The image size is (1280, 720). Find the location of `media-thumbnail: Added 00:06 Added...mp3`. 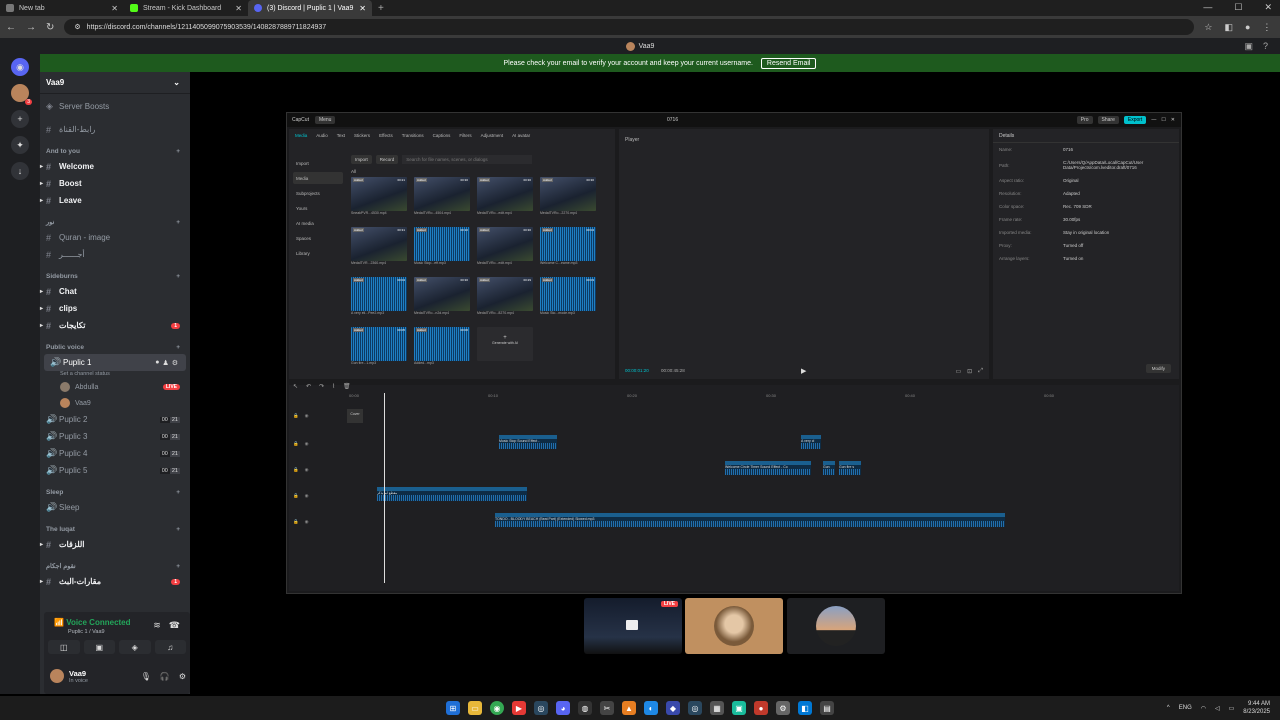

media-thumbnail: Added 00:06 Added...mp3 is located at coordinates (442, 348).